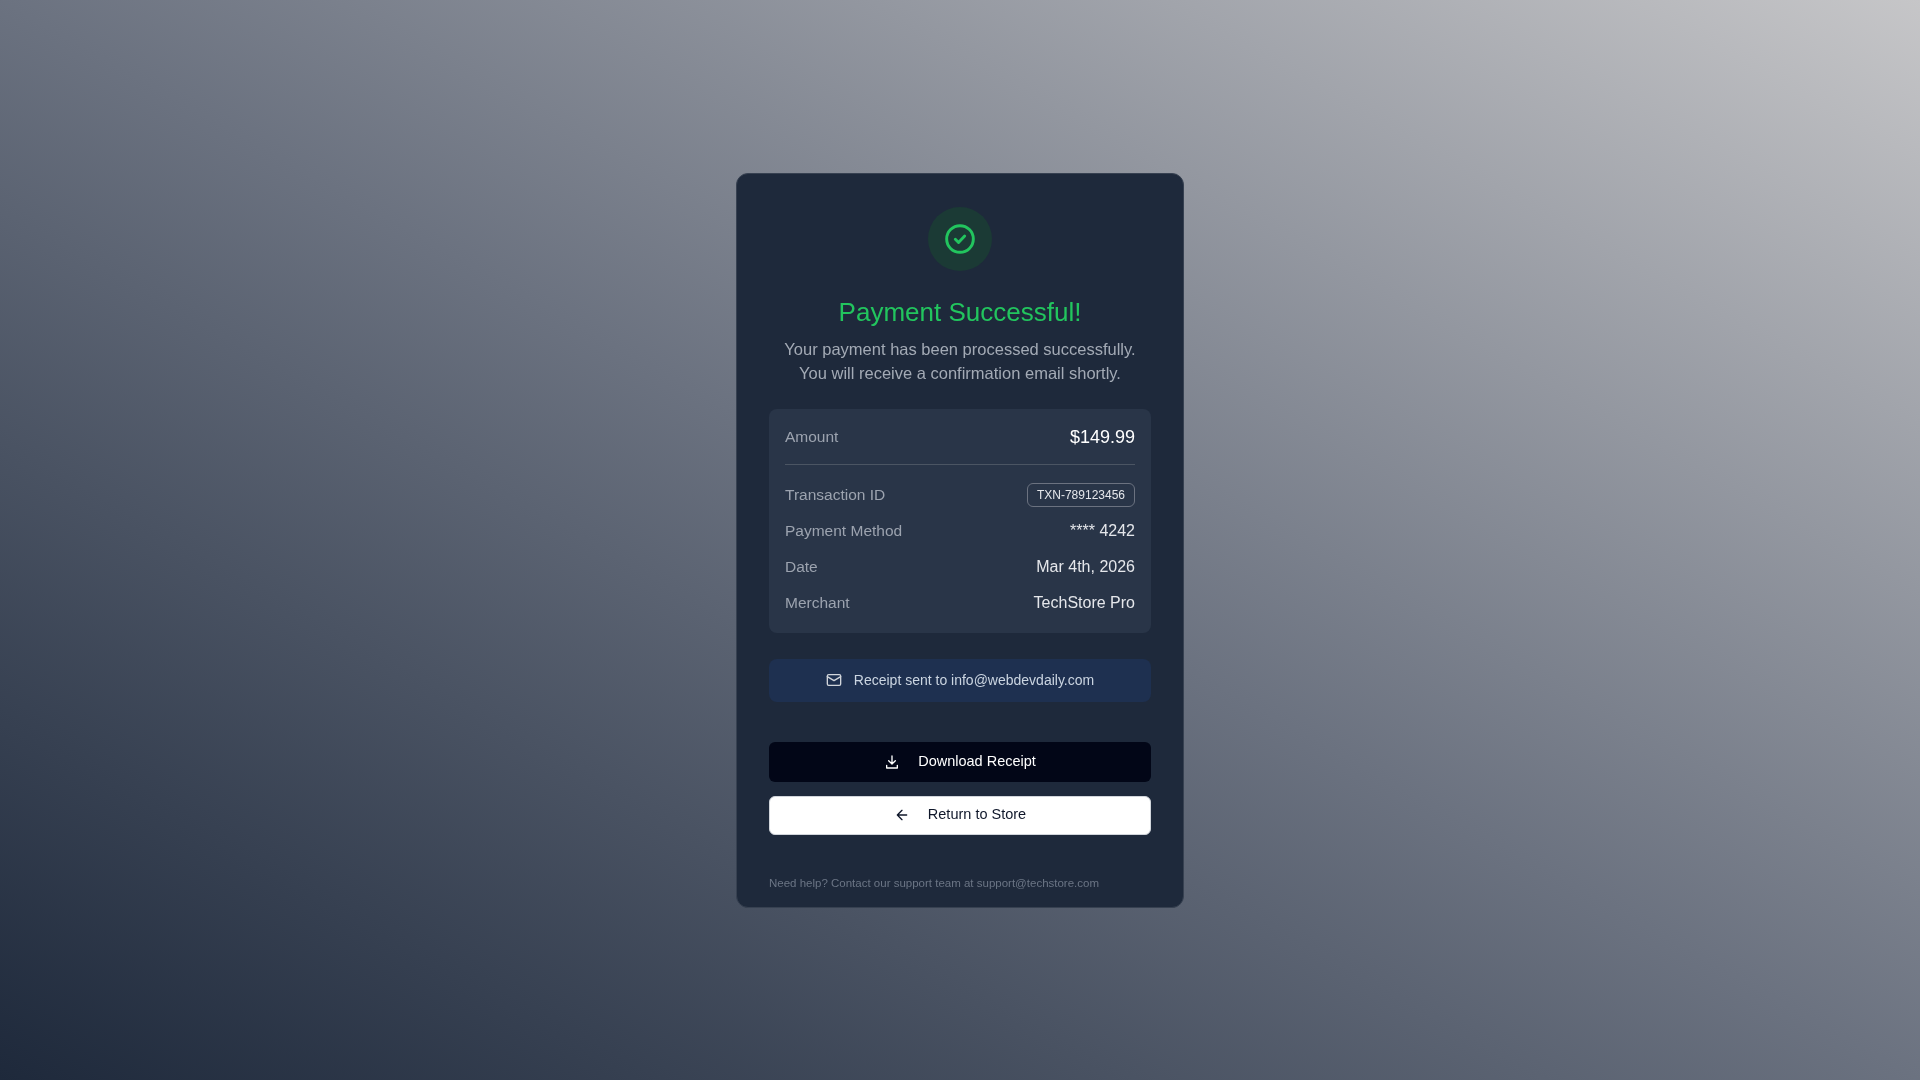 The height and width of the screenshot is (1080, 1920). What do you see at coordinates (817, 602) in the screenshot?
I see `detail-label: Merchant` at bounding box center [817, 602].